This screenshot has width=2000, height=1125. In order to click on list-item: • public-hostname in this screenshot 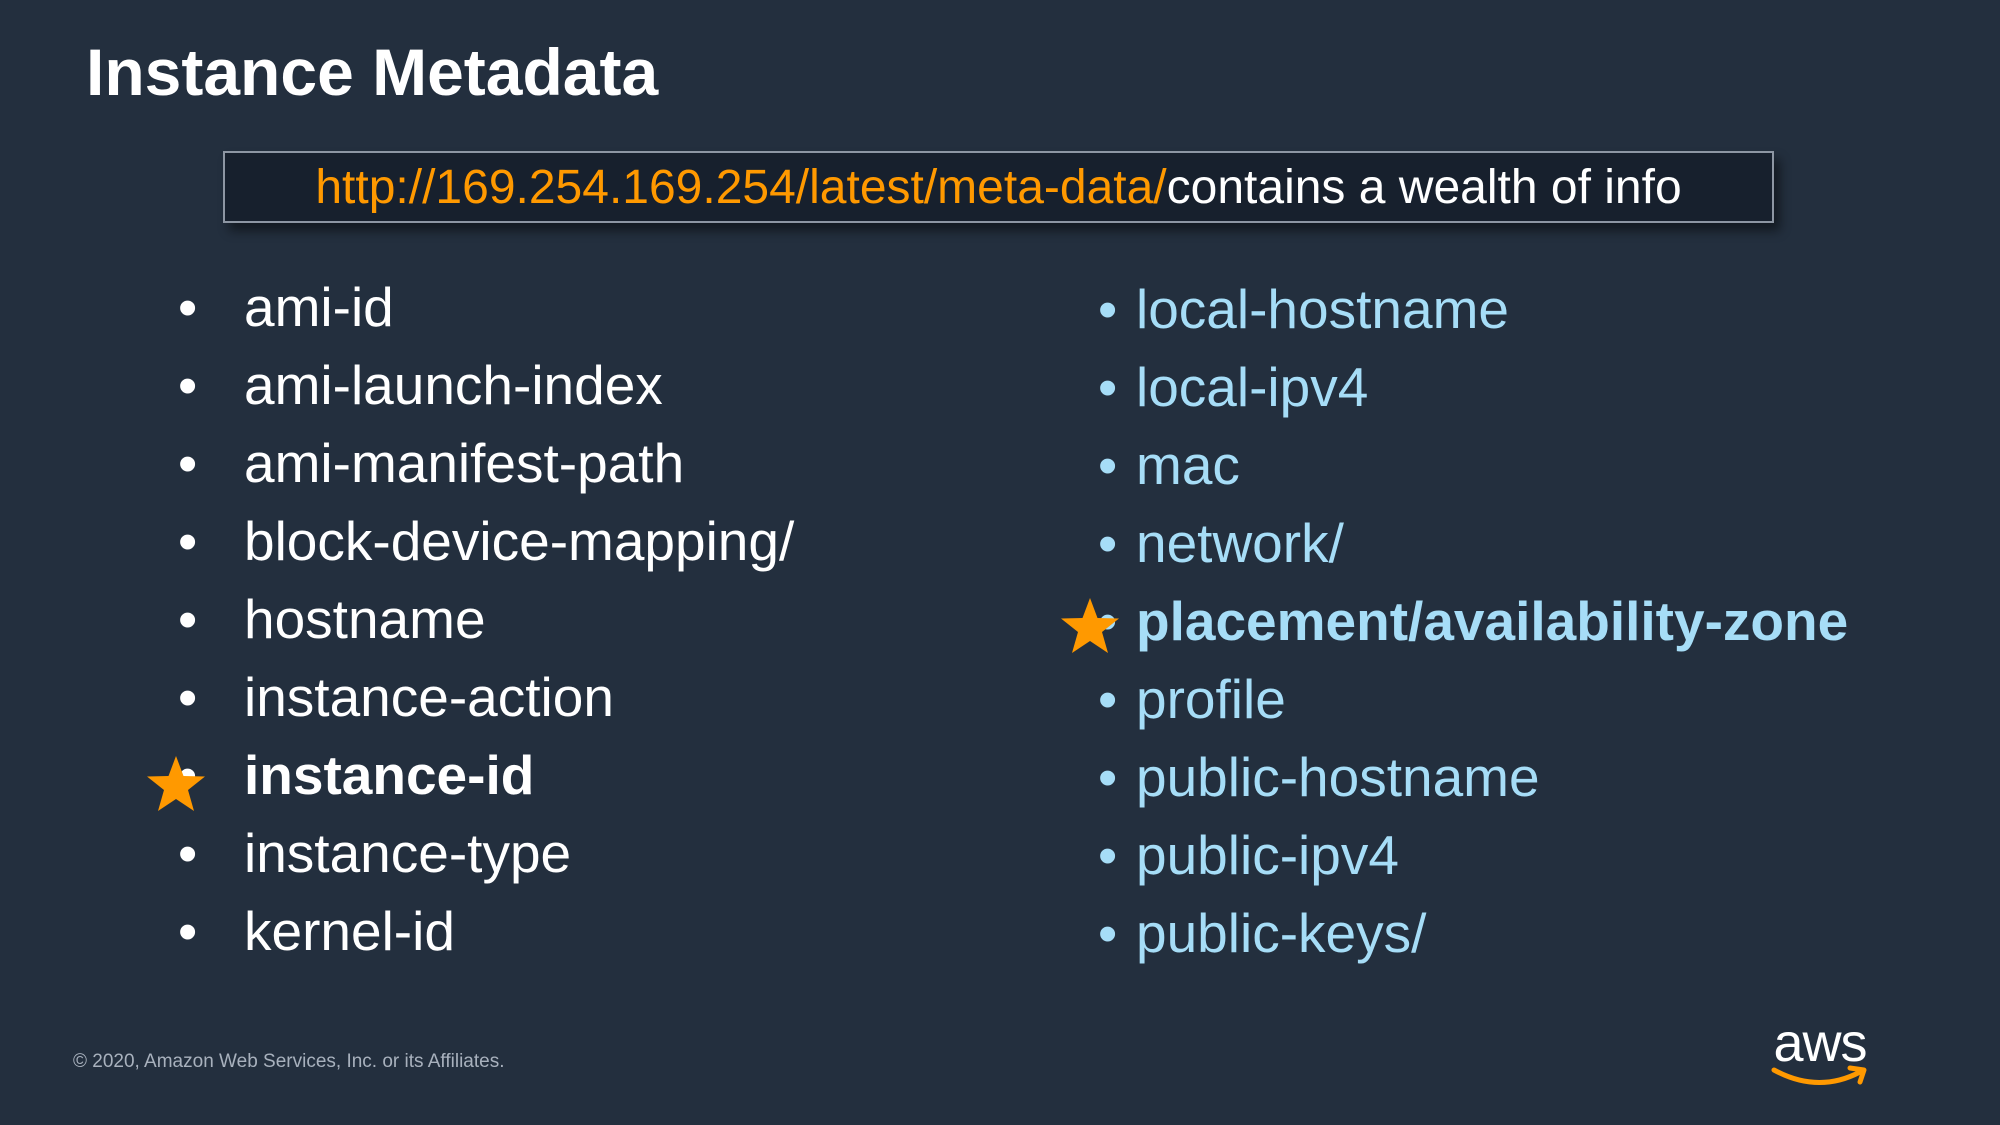, I will do `click(1473, 777)`.